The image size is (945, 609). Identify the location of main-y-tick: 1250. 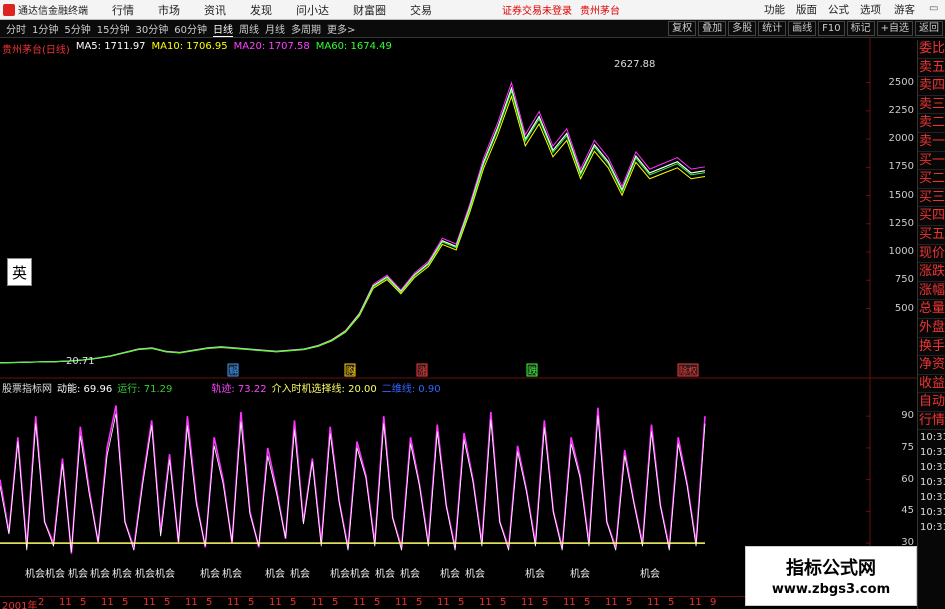
(901, 223).